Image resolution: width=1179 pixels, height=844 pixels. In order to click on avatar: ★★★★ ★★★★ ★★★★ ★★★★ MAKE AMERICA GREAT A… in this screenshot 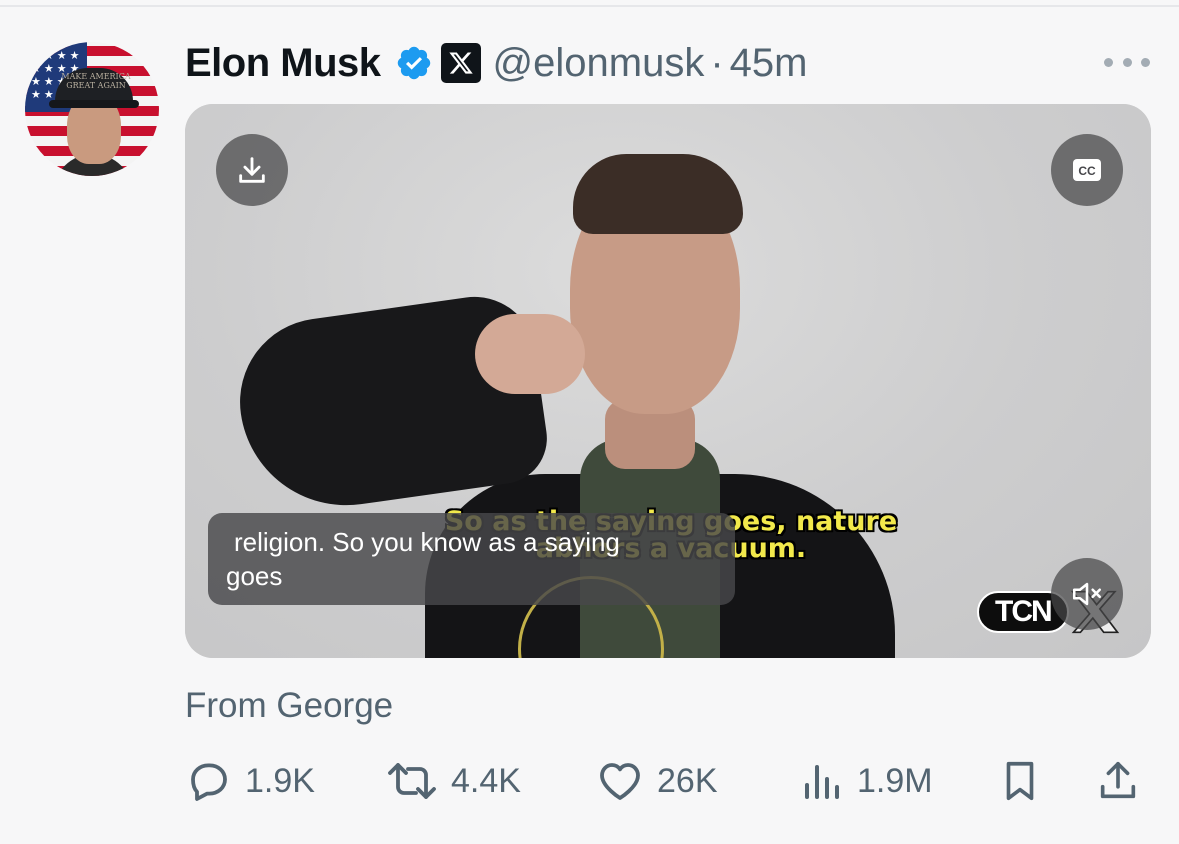, I will do `click(92, 109)`.